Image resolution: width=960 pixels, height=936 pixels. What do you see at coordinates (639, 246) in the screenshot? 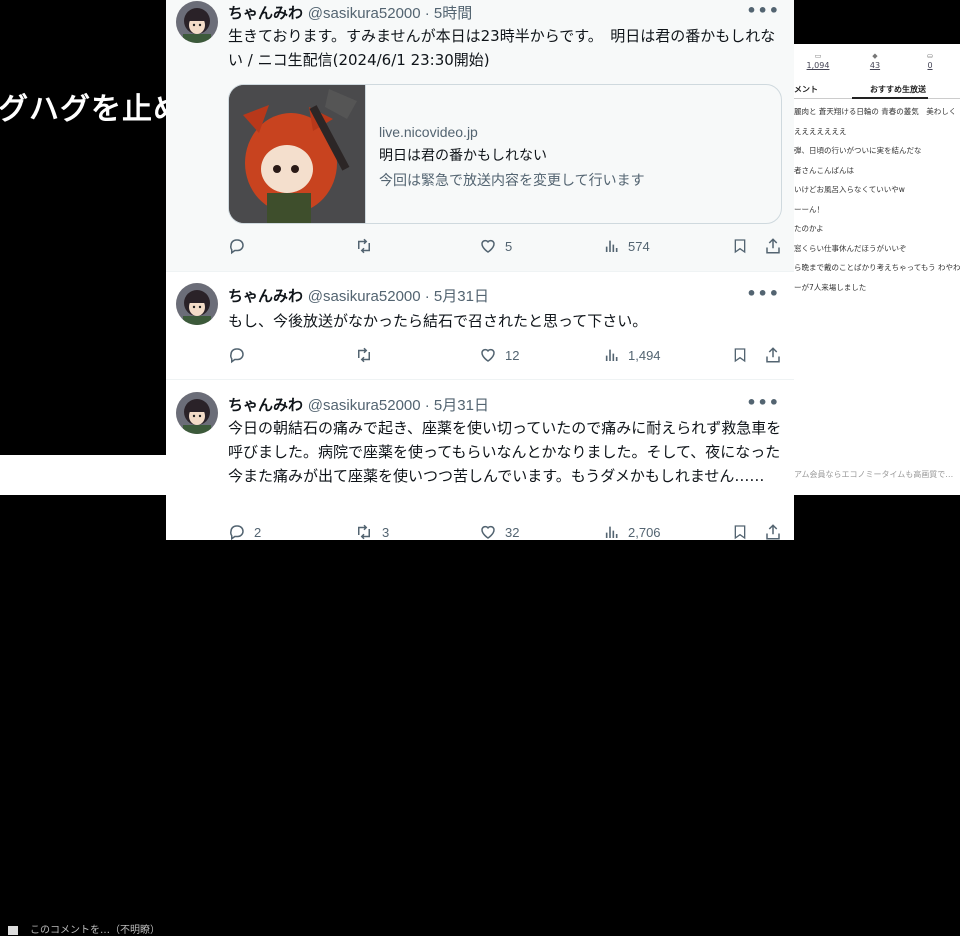
I see `view-count: 574` at bounding box center [639, 246].